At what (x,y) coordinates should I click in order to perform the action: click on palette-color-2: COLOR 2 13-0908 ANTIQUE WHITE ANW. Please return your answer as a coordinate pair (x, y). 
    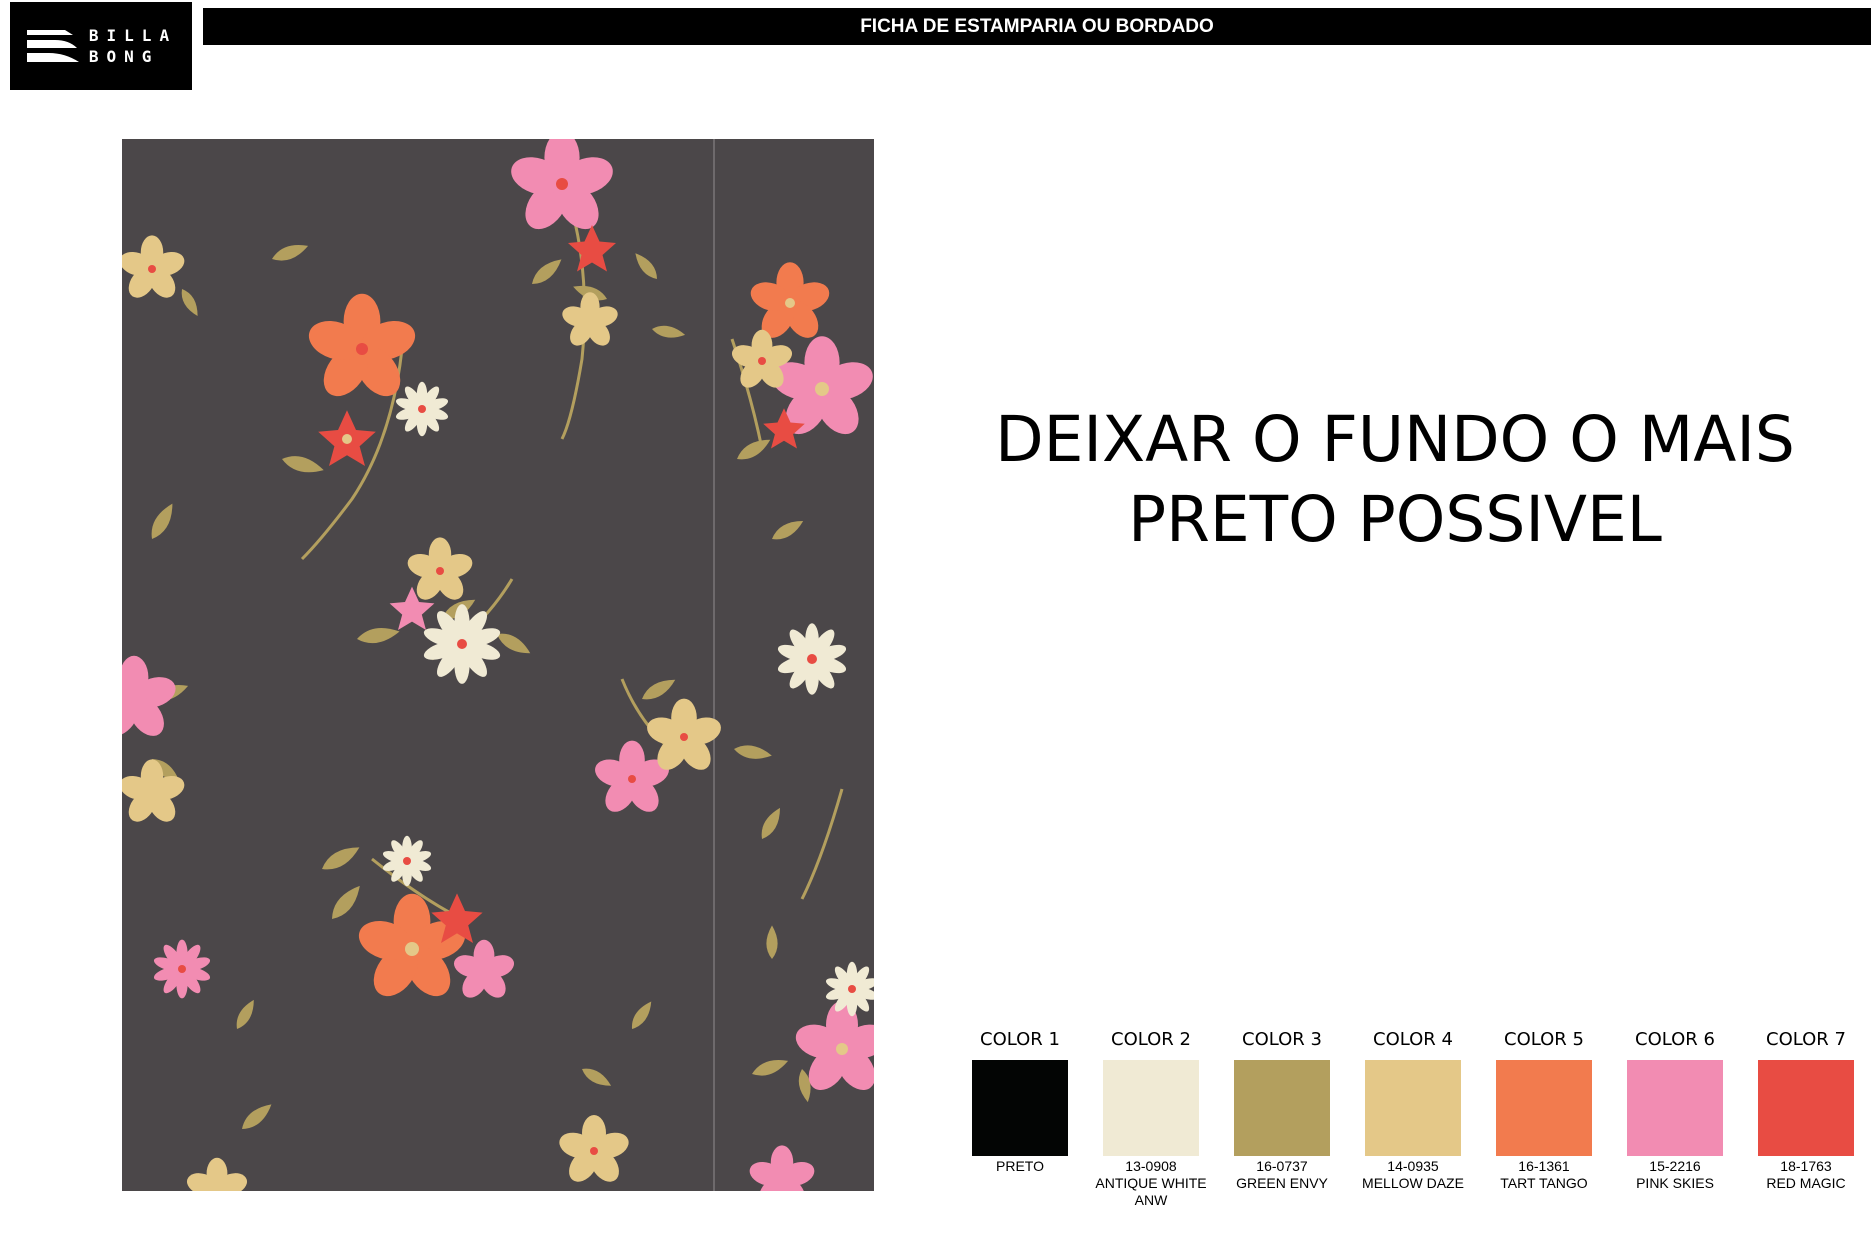
    Looking at the image, I should click on (1151, 1117).